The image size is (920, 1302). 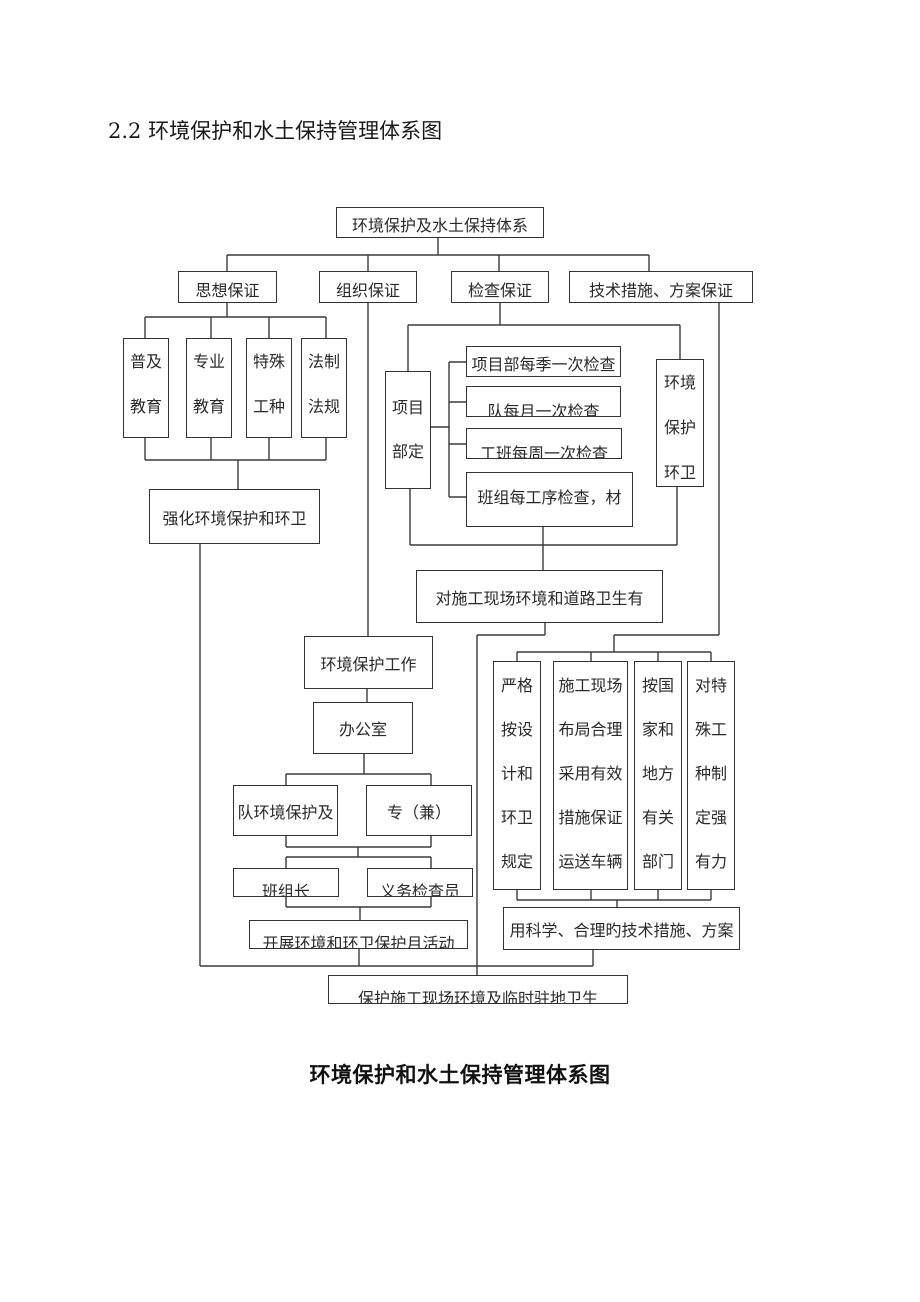 I want to click on node-label: 保护施工现场环境及临时驻地卫生, so click(x=477, y=996).